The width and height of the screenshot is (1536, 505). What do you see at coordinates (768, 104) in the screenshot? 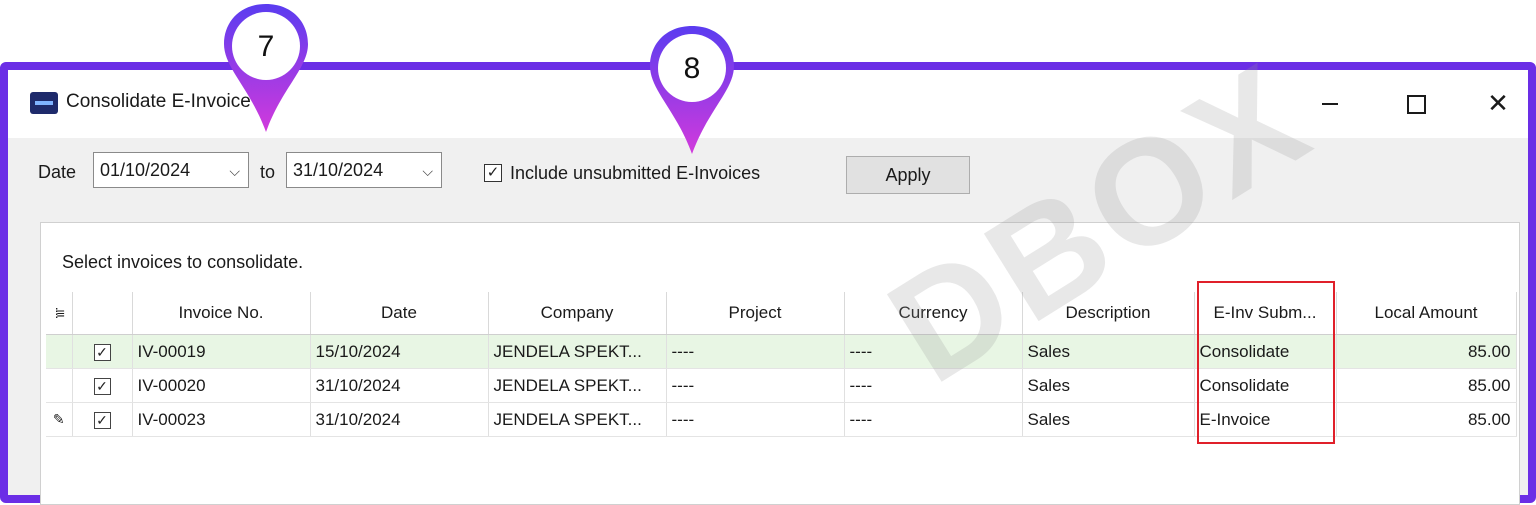
I see `title-bar: Consolidate E-Invoice ✕` at bounding box center [768, 104].